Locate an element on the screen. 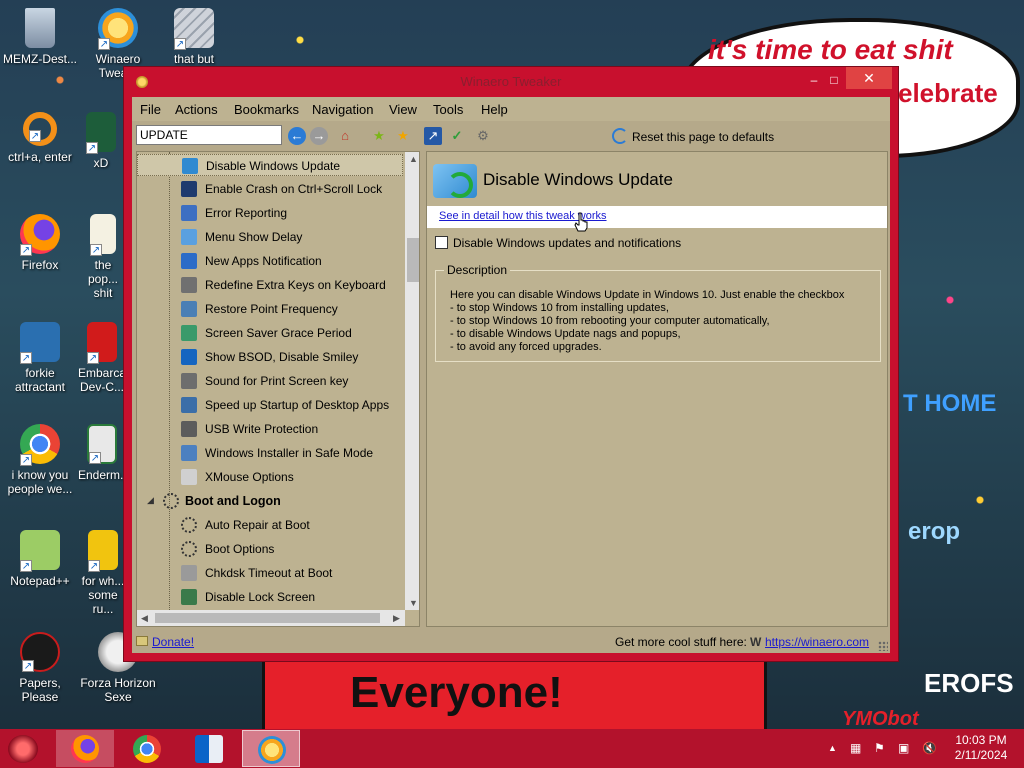  disable-updates-checkbox is located at coordinates (441, 242).